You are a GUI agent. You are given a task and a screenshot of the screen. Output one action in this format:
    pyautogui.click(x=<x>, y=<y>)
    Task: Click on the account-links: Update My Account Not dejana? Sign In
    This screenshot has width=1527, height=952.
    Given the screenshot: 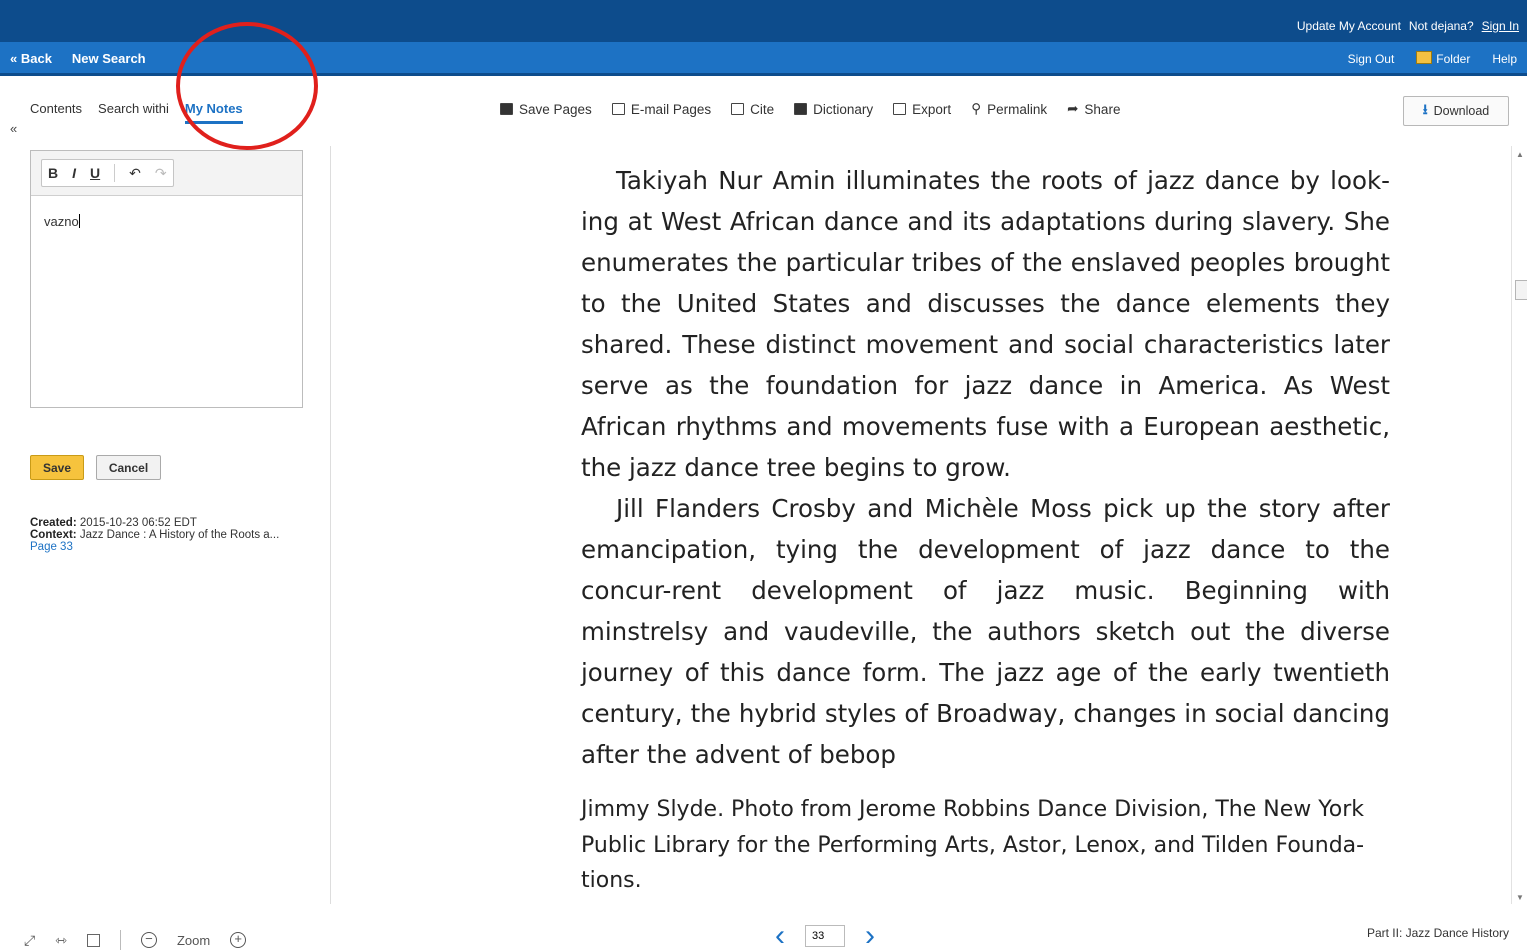 What is the action you would take?
    pyautogui.click(x=1408, y=26)
    